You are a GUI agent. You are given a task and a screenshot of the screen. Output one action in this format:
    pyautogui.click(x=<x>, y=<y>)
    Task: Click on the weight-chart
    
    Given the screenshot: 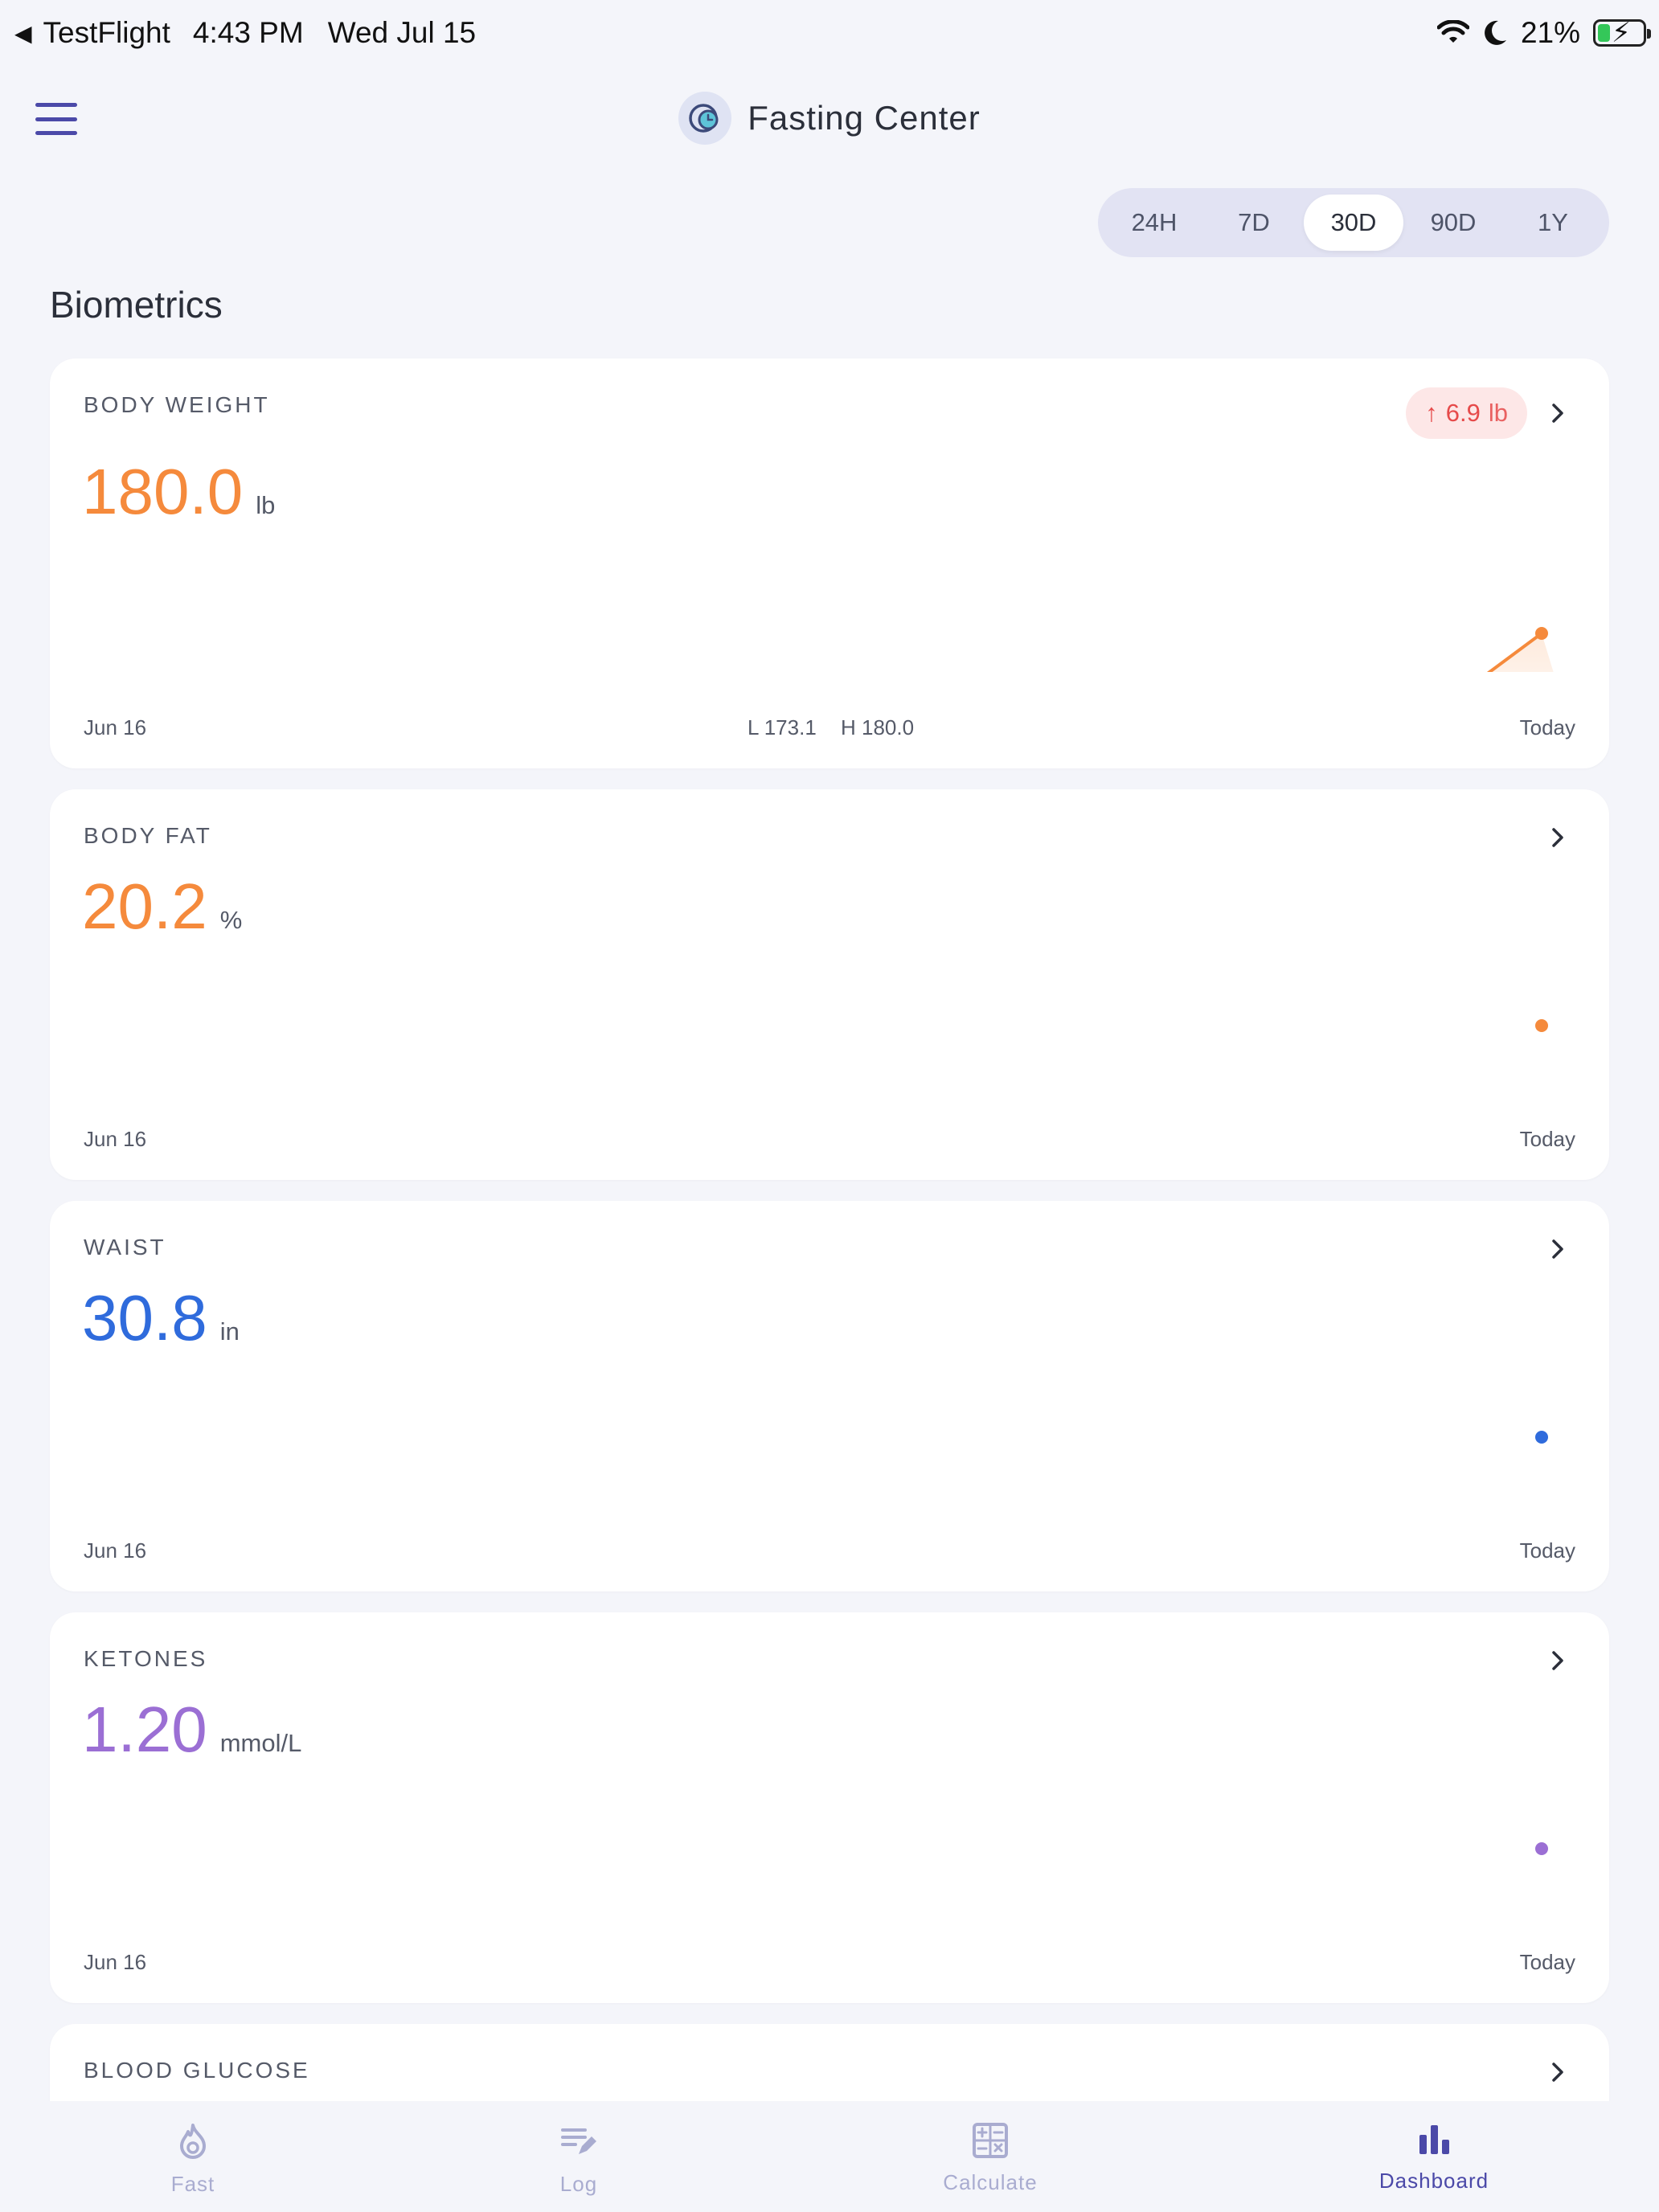 What is the action you would take?
    pyautogui.click(x=1520, y=649)
    